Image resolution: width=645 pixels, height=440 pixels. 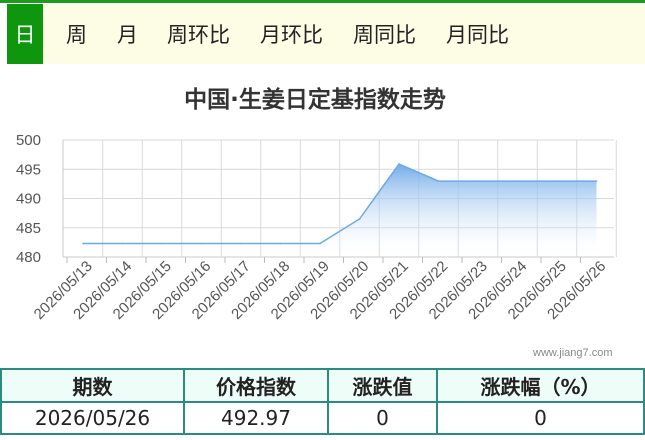 I want to click on y-tick-label: 500, so click(x=28, y=140).